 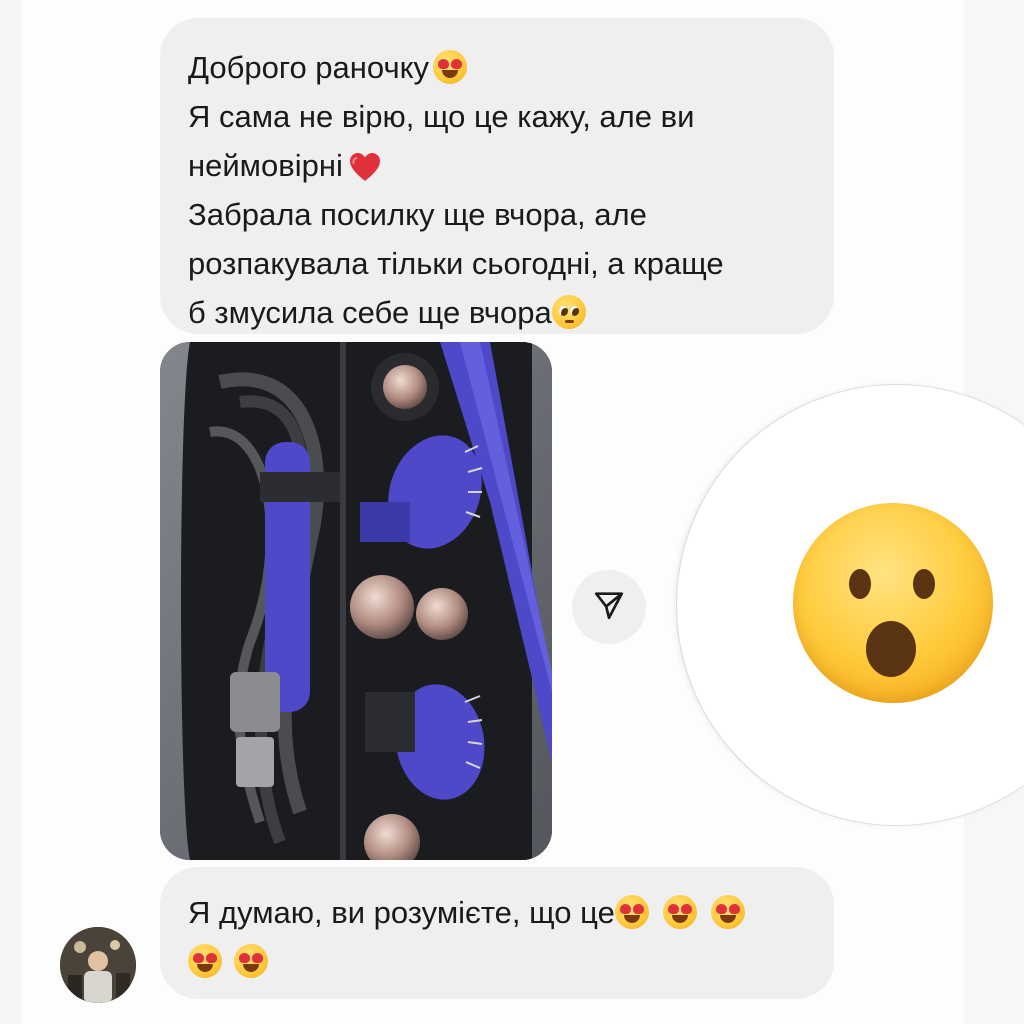 I want to click on message-line: Я думаю, ви розумієте, що це, so click(x=497, y=912).